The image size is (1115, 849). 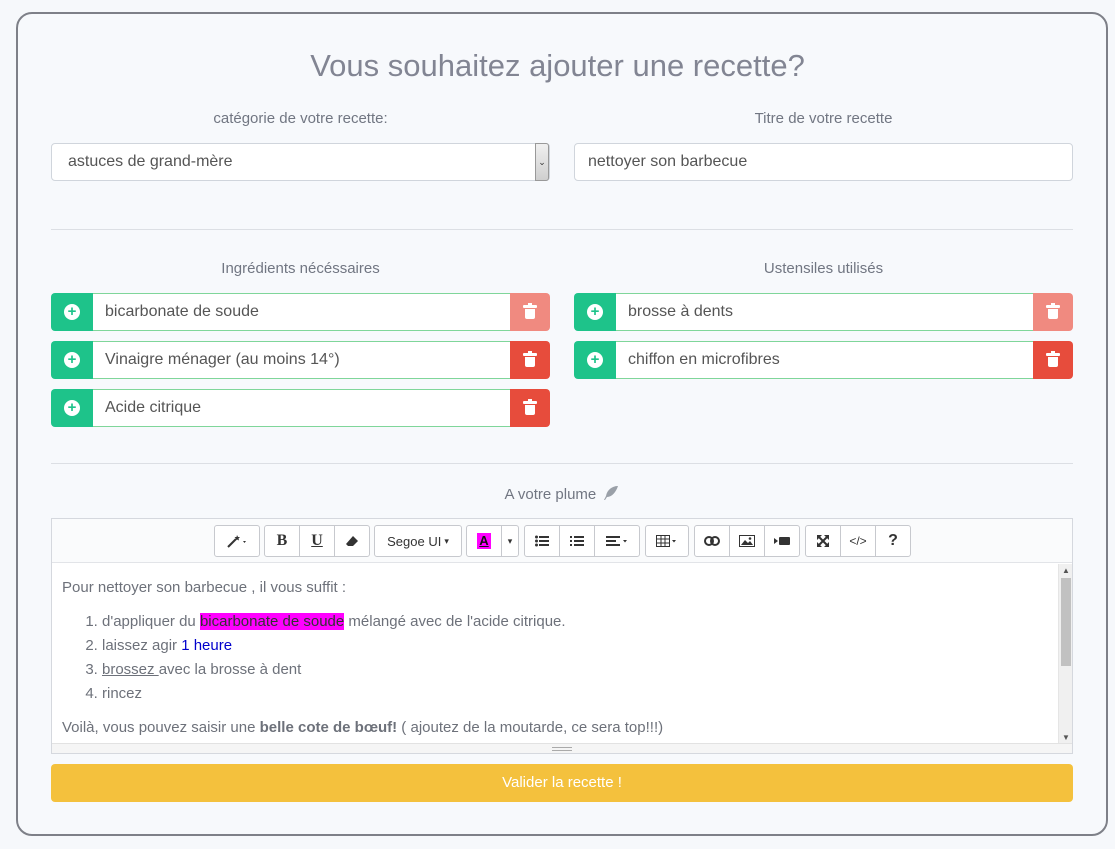 I want to click on ingredient-row: + bicarbonate de soude, so click(x=300, y=312).